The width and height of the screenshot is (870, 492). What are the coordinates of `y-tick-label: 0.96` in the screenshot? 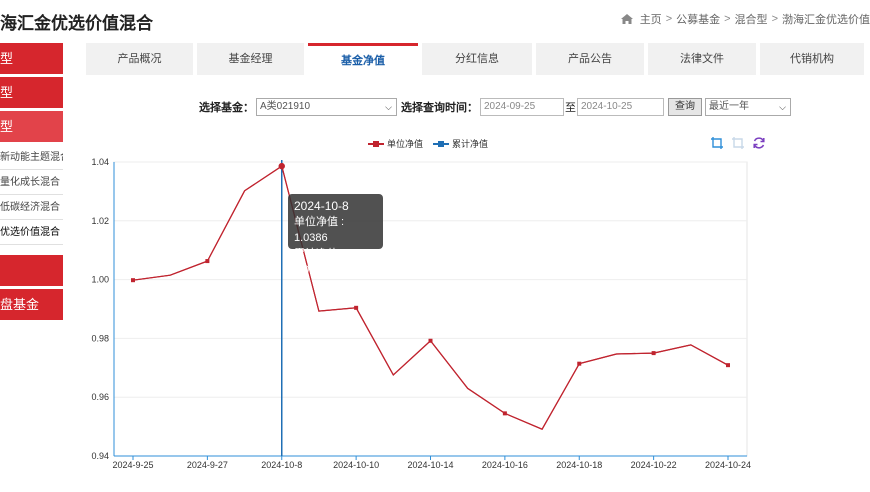 It's located at (100, 397).